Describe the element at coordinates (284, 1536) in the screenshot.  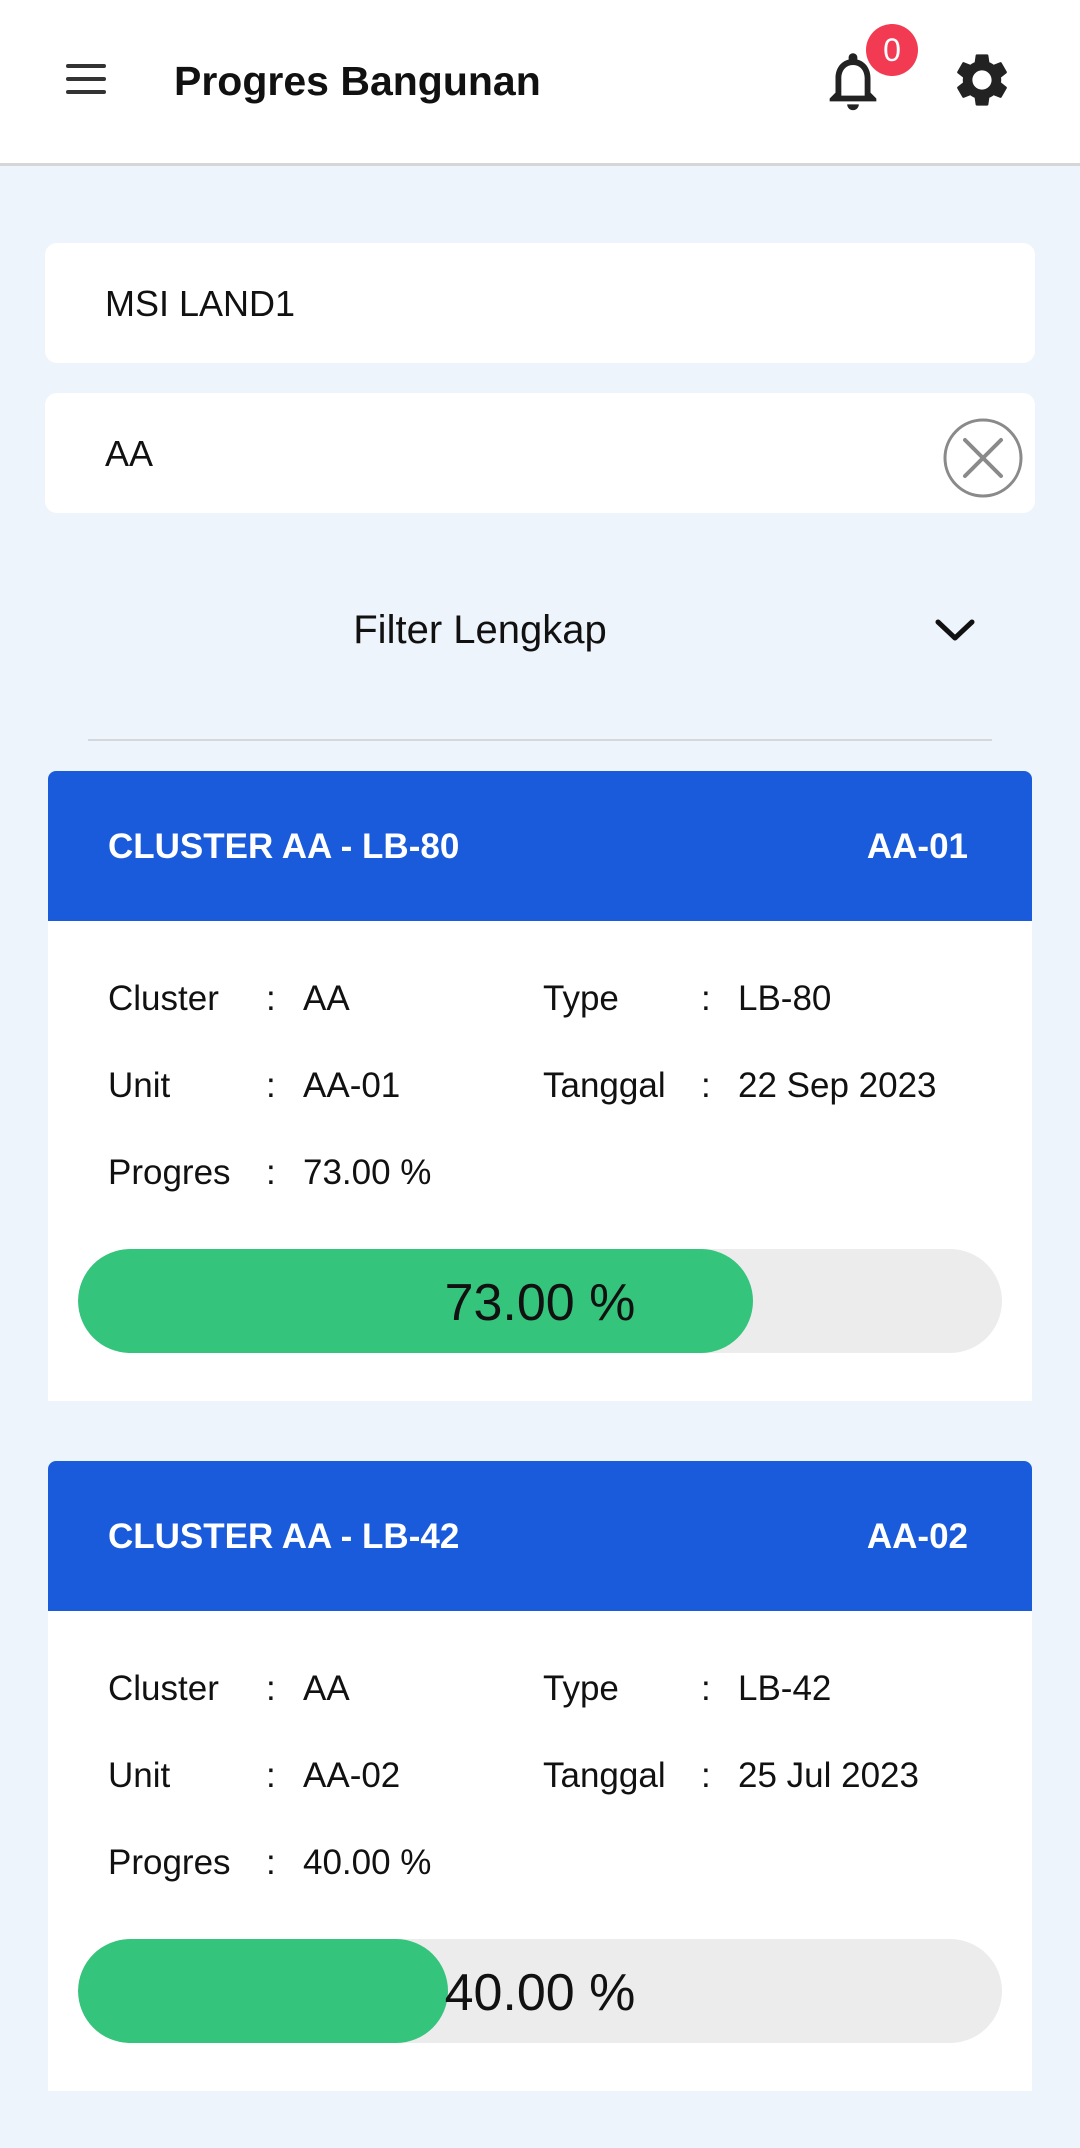
I see `card-title: CLUSTER AA - LB-42` at that location.